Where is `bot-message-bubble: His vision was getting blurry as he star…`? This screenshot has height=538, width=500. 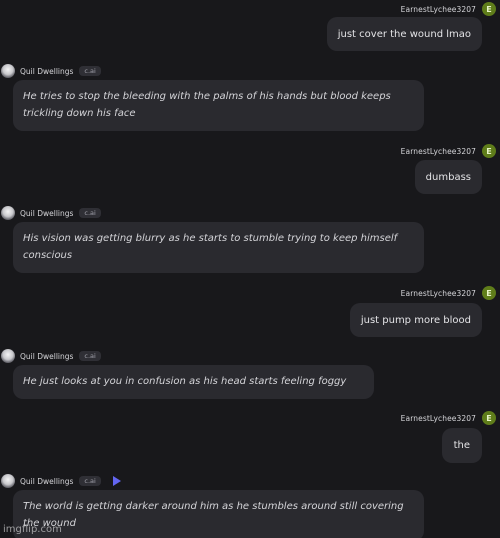 bot-message-bubble: His vision was getting blurry as he star… is located at coordinates (218, 247).